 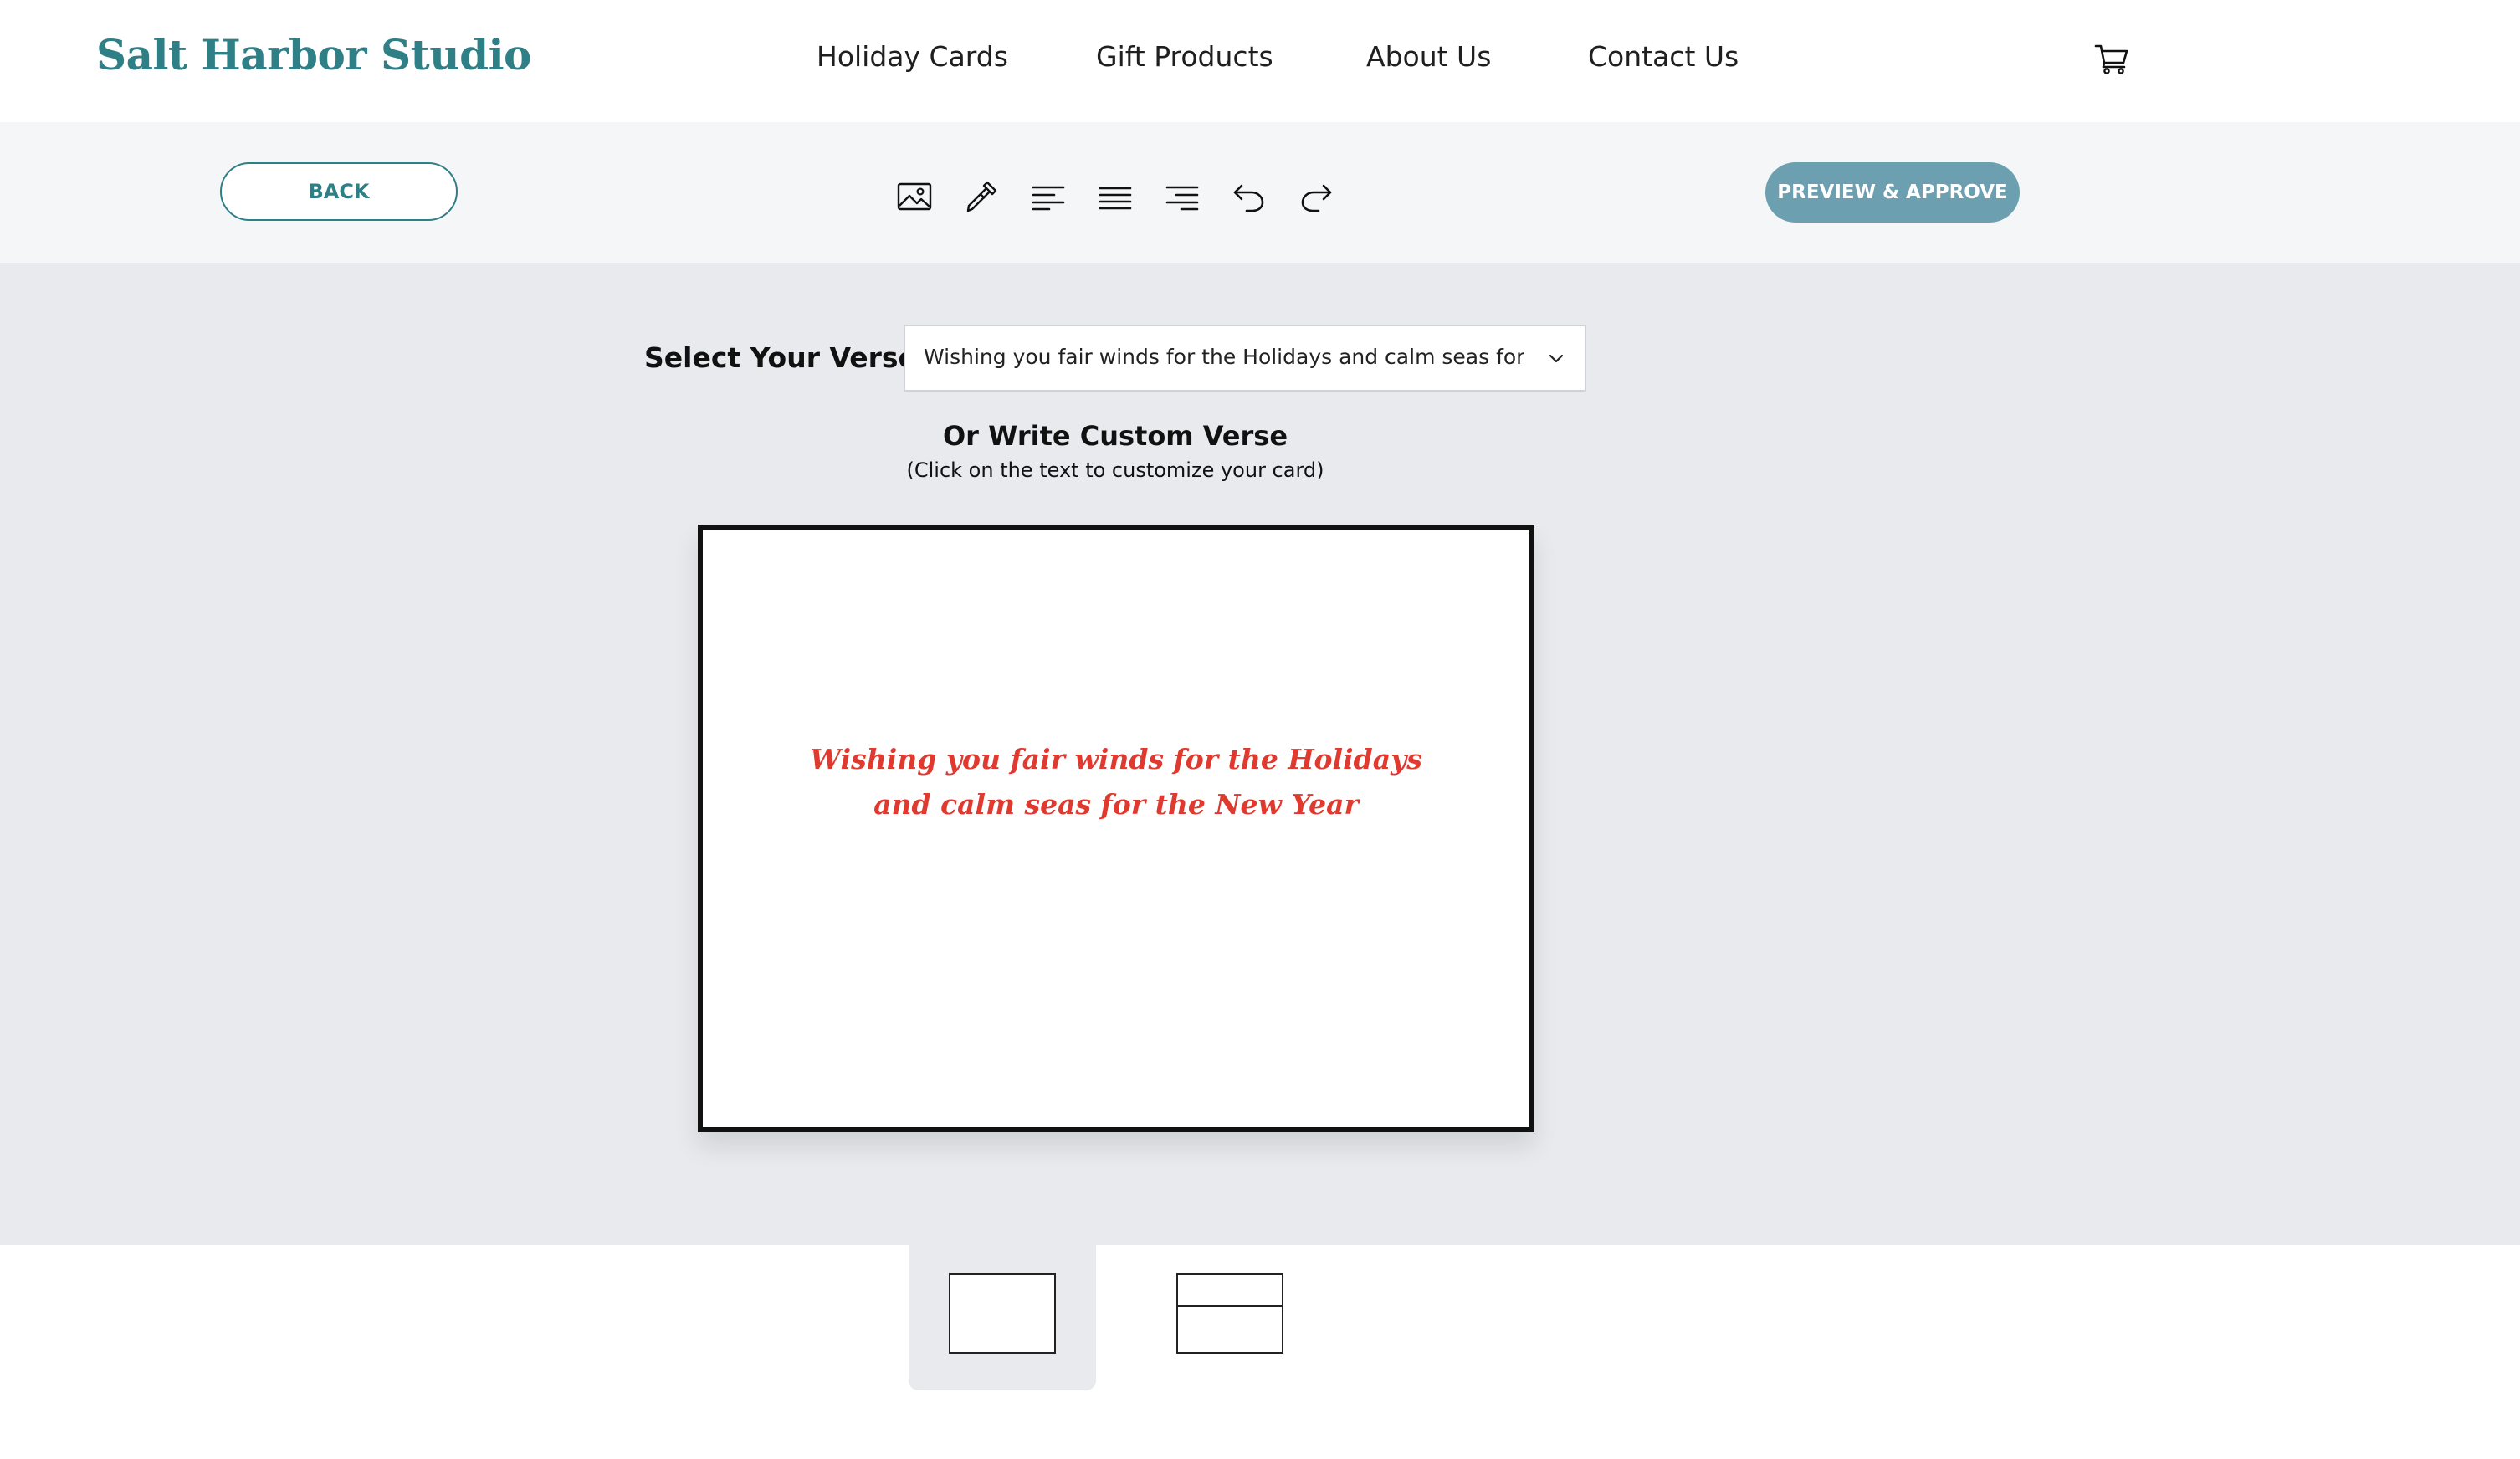 I want to click on custom-verse-title: Or Write Custom Verse, so click(x=1115, y=436).